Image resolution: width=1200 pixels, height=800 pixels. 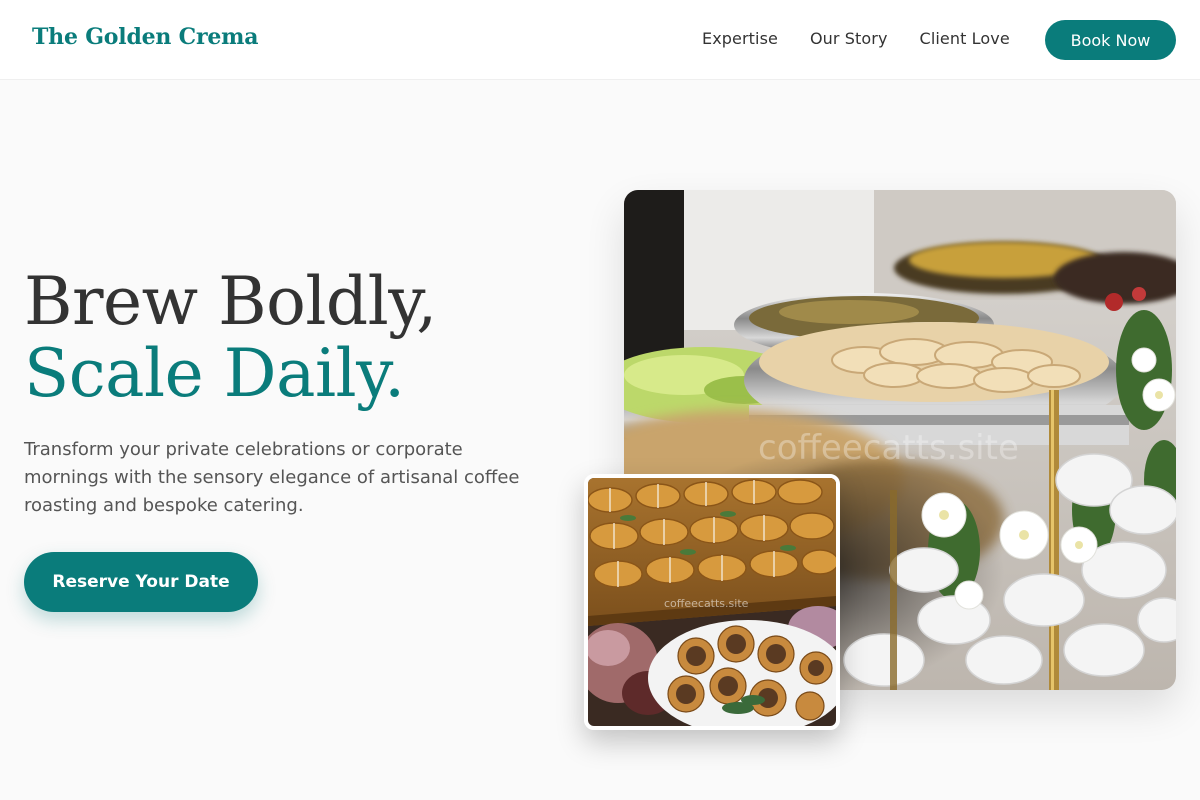 What do you see at coordinates (214, 373) in the screenshot?
I see `hero-title-line2: Scale Daily.` at bounding box center [214, 373].